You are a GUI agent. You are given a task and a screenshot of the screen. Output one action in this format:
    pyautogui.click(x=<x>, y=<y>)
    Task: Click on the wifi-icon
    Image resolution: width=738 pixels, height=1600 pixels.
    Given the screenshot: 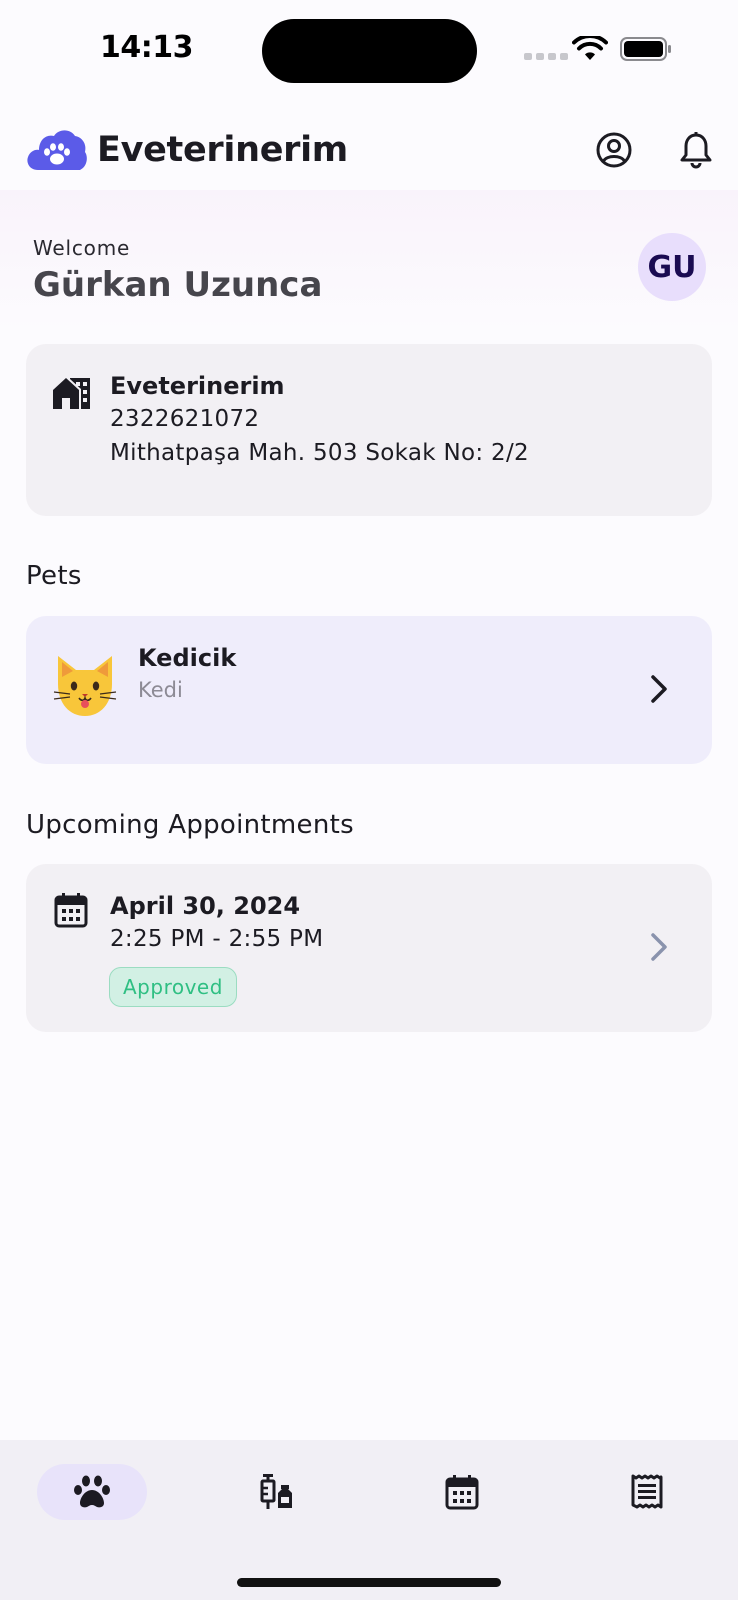 What is the action you would take?
    pyautogui.click(x=590, y=48)
    